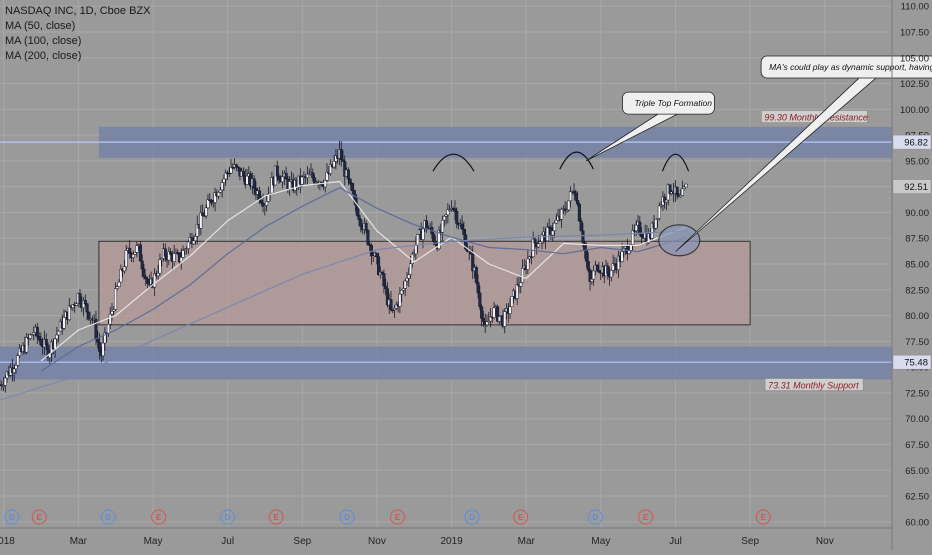 The image size is (932, 555). Describe the element at coordinates (916, 187) in the screenshot. I see `price-label: 92.51` at that location.